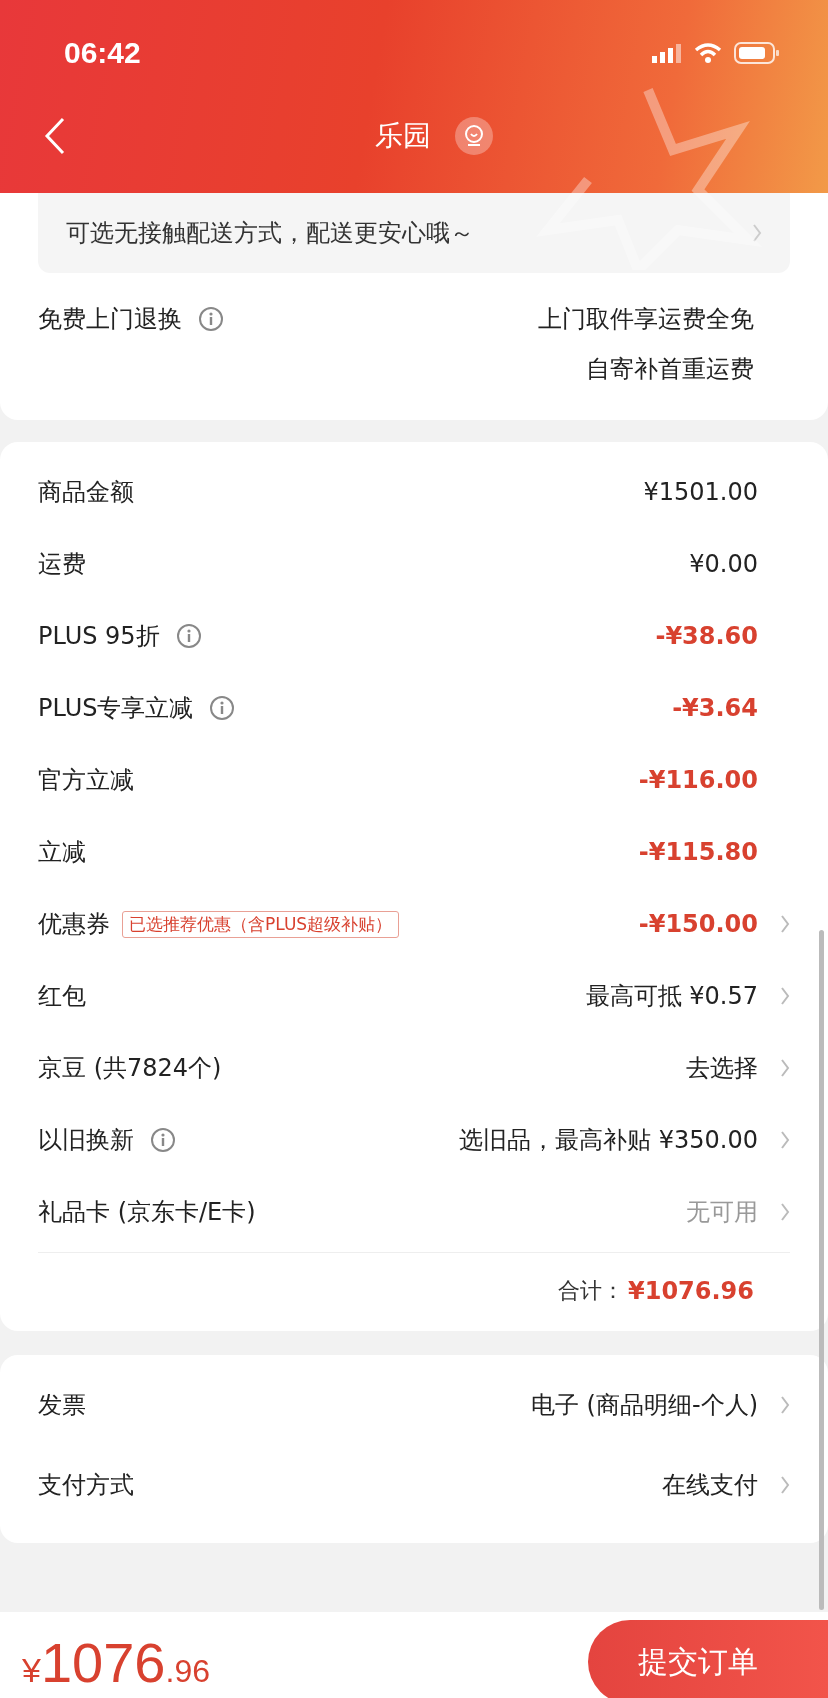  Describe the element at coordinates (116, 1662) in the screenshot. I see `total-price: ¥1076.96` at that location.